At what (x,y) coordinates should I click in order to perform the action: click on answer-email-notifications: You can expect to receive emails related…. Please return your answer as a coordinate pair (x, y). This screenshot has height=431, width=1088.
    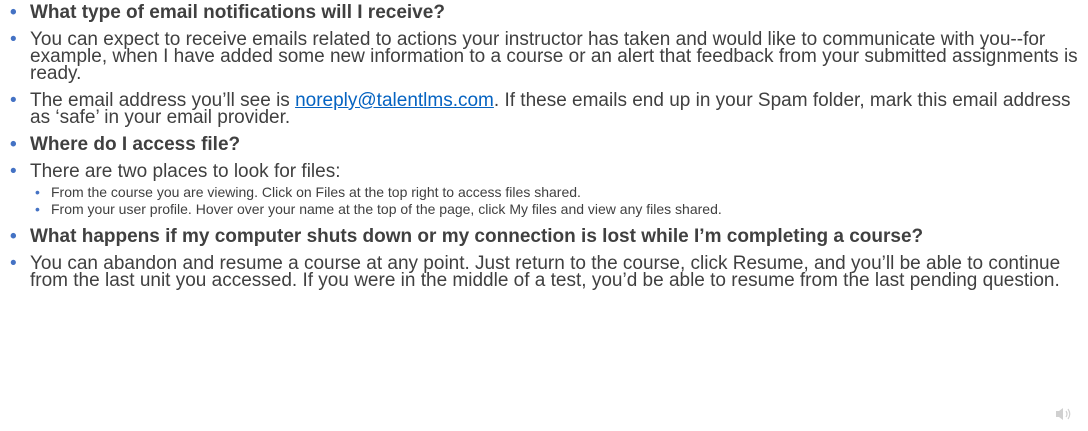
    Looking at the image, I should click on (545, 56).